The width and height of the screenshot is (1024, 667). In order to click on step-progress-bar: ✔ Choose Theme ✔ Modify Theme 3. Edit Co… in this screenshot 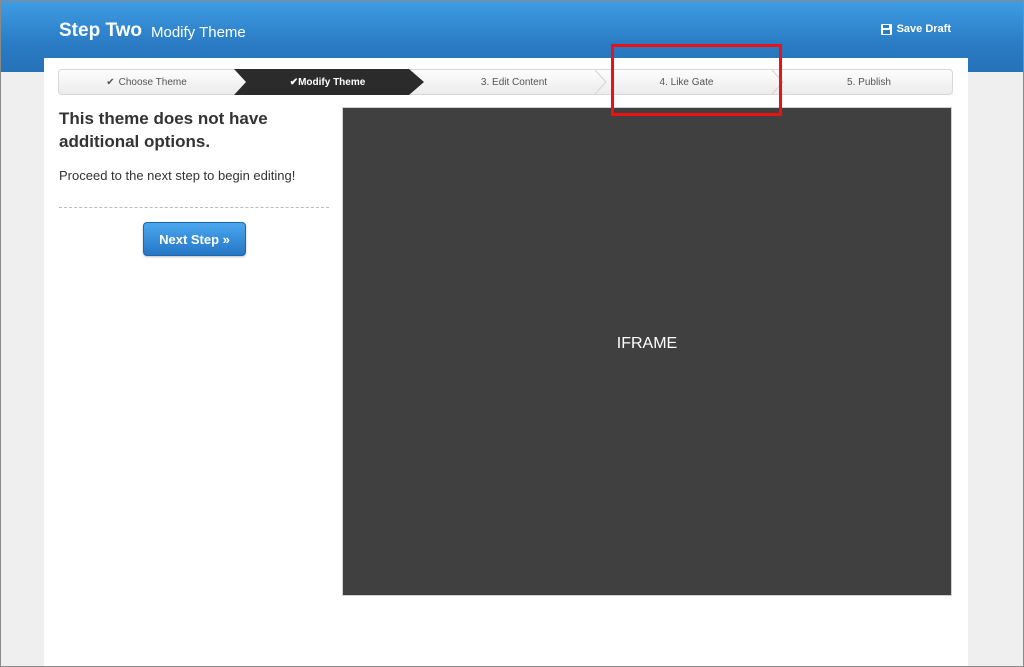, I will do `click(505, 82)`.